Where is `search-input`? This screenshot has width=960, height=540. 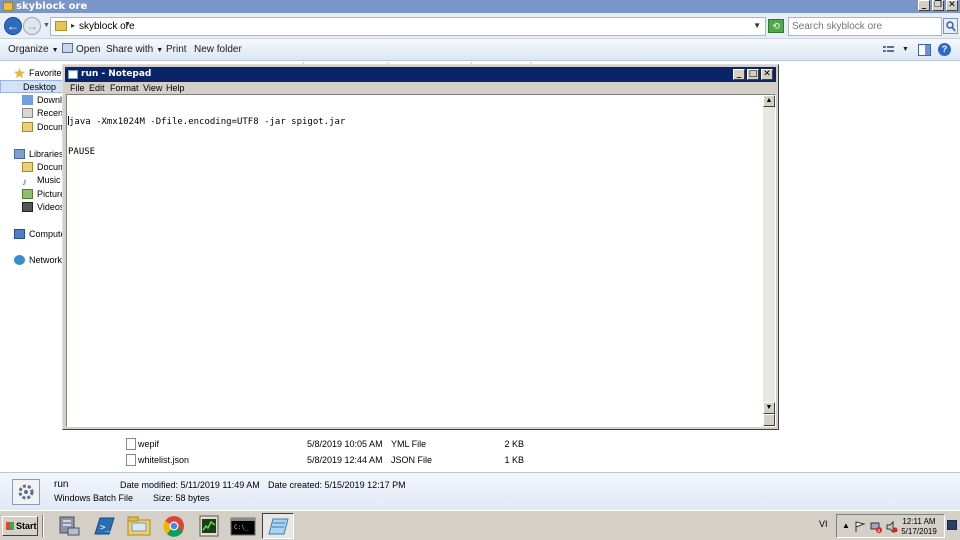
search-input is located at coordinates (867, 26).